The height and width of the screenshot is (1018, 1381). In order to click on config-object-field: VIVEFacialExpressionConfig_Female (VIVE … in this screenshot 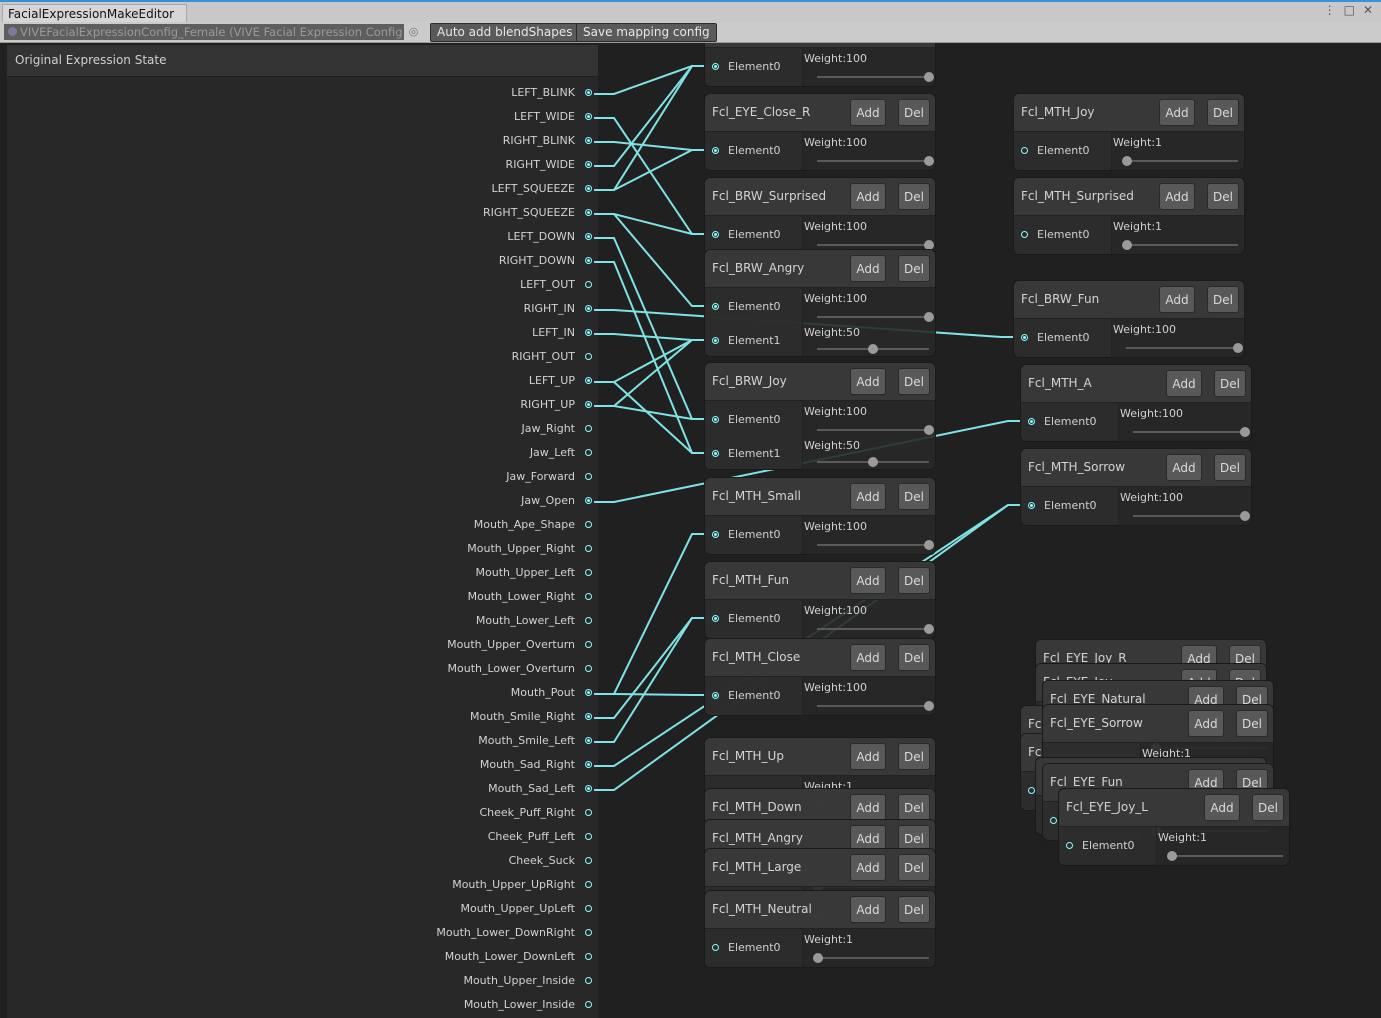, I will do `click(204, 32)`.